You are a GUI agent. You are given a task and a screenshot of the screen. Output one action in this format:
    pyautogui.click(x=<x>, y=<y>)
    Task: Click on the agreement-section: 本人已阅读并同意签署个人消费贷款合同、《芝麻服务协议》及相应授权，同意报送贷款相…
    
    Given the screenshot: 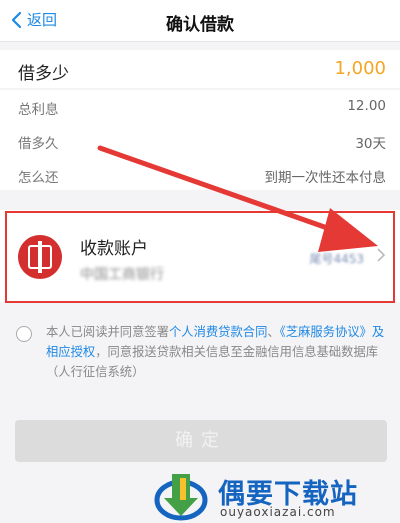 What is the action you would take?
    pyautogui.click(x=200, y=353)
    